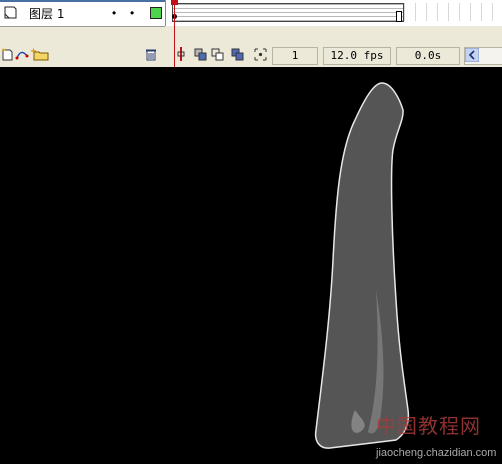  I want to click on playhead-handle, so click(174, 2).